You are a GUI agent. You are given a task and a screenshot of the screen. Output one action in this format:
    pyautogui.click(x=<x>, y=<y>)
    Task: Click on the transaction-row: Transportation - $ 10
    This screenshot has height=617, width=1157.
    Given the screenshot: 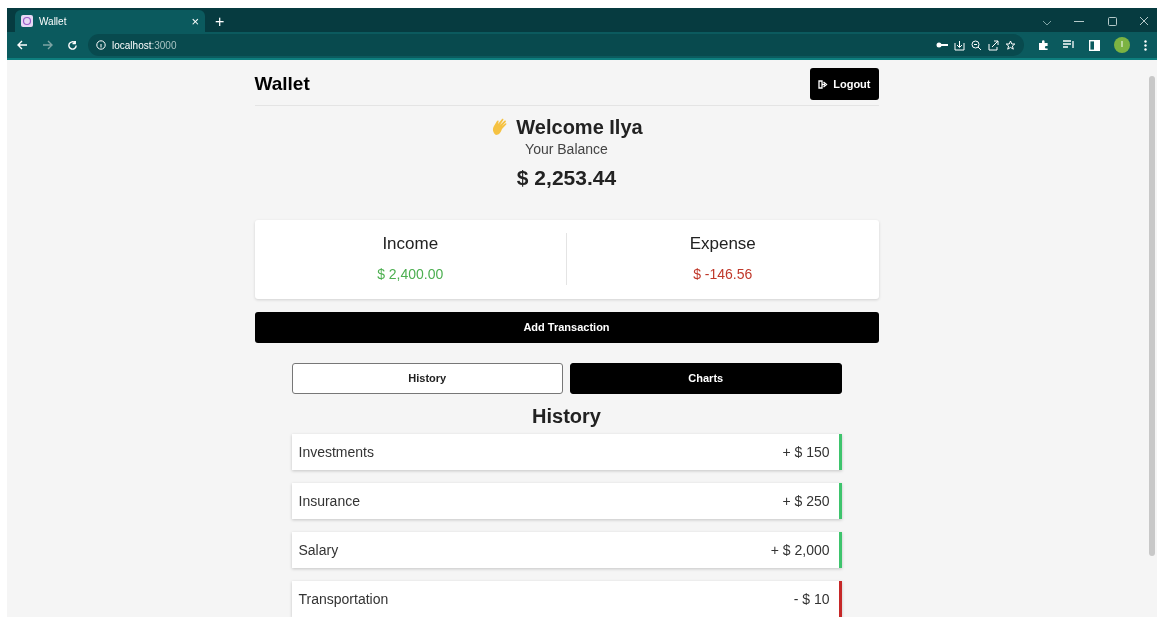 What is the action you would take?
    pyautogui.click(x=566, y=599)
    